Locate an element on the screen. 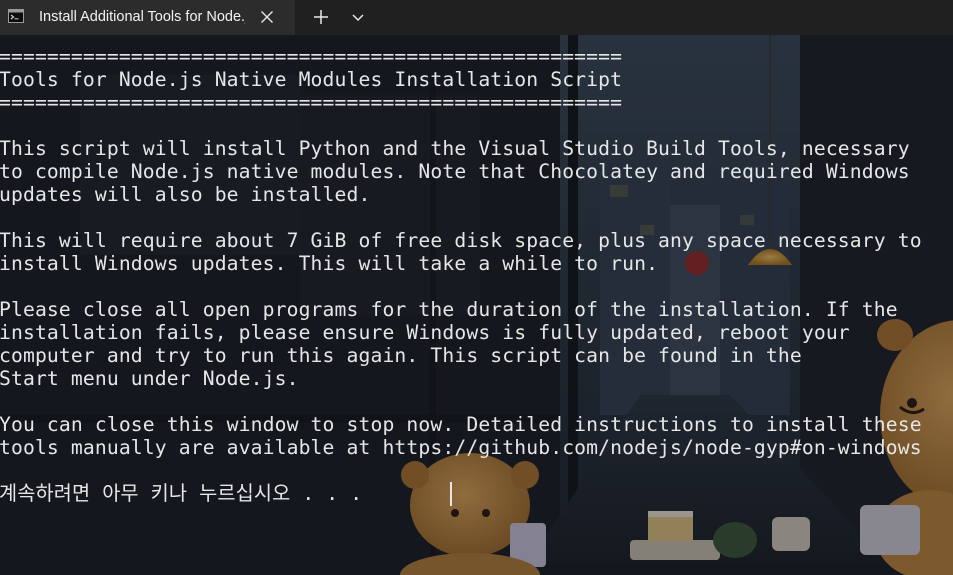 The height and width of the screenshot is (575, 953). terminal-icon is located at coordinates (16, 16).